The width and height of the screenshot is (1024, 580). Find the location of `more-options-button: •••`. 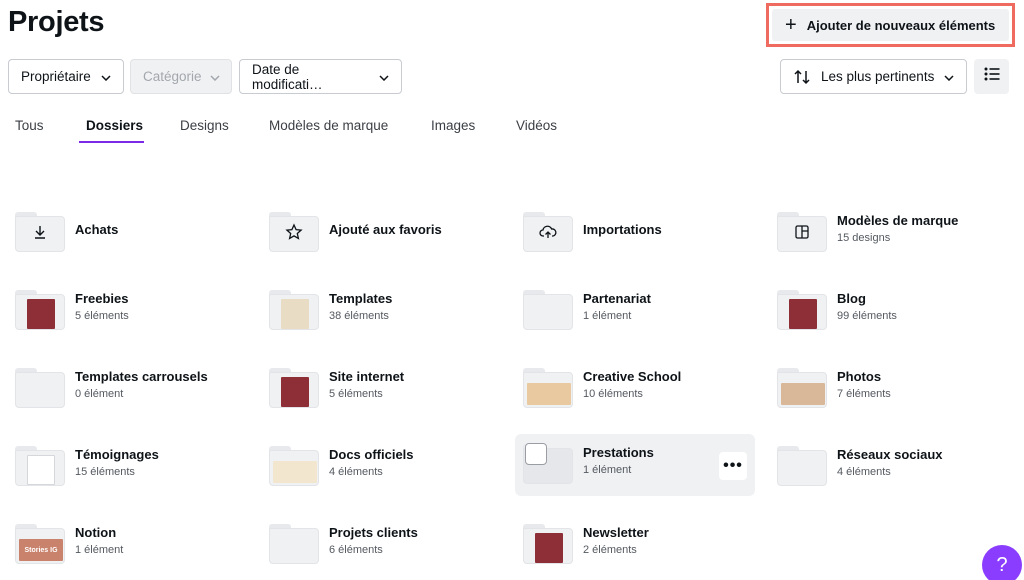

more-options-button: ••• is located at coordinates (733, 466).